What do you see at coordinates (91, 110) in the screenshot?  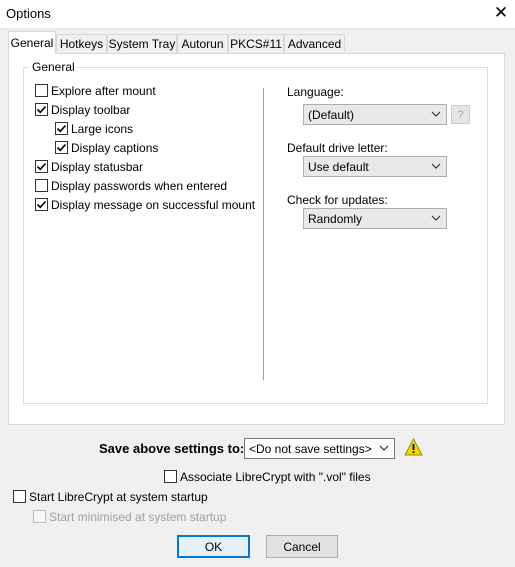 I see `display-toolbar-label: Display toolbar` at bounding box center [91, 110].